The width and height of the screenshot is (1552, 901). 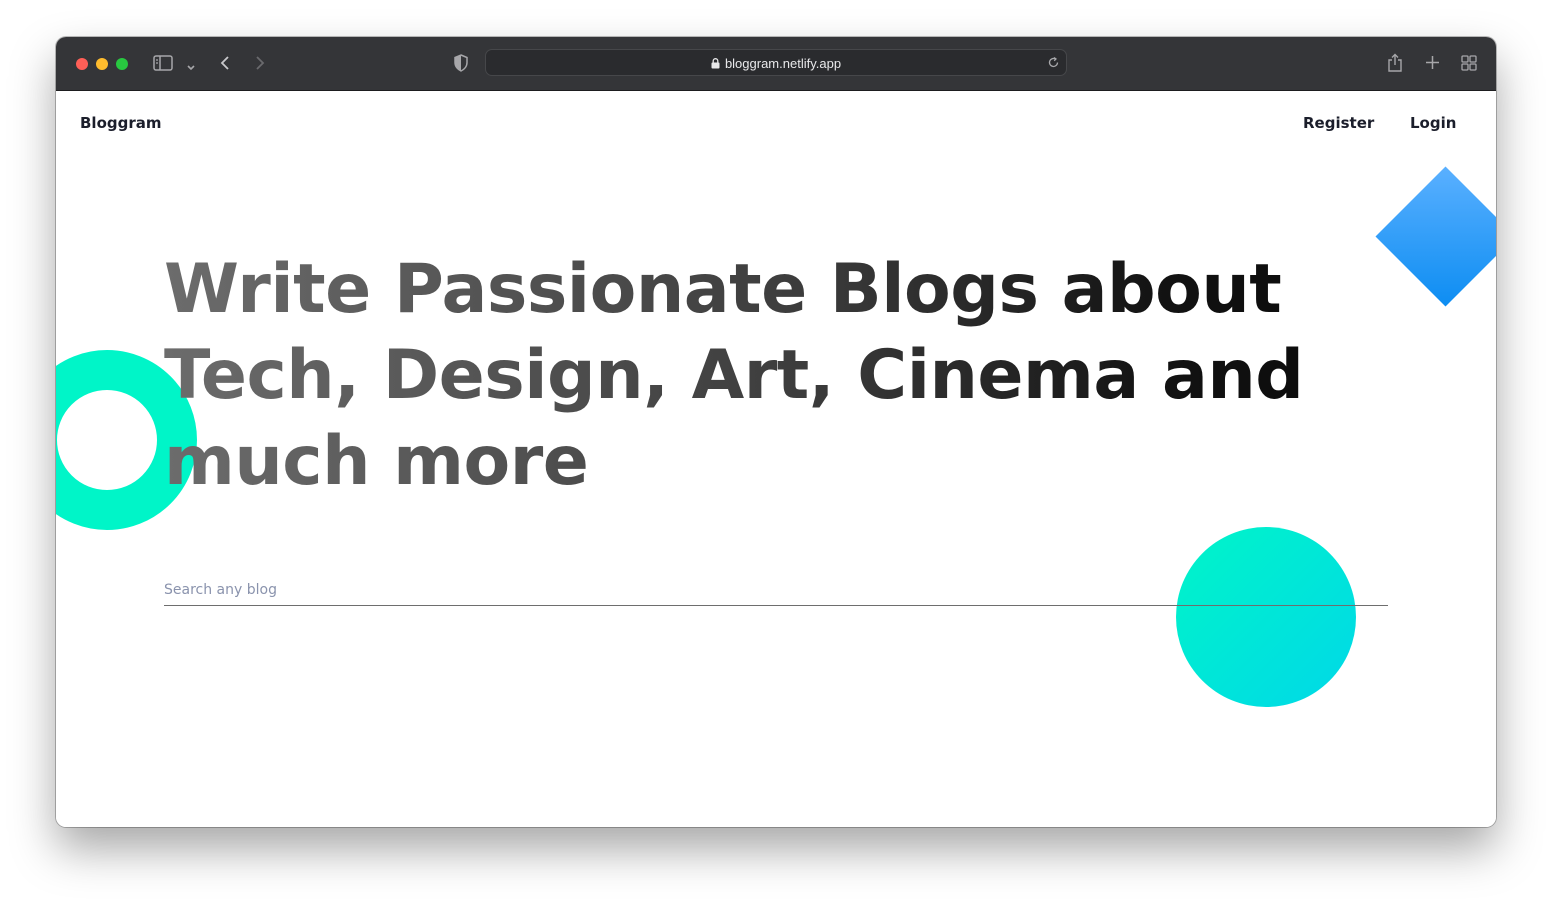 What do you see at coordinates (122, 64) in the screenshot?
I see `maximize-window-button` at bounding box center [122, 64].